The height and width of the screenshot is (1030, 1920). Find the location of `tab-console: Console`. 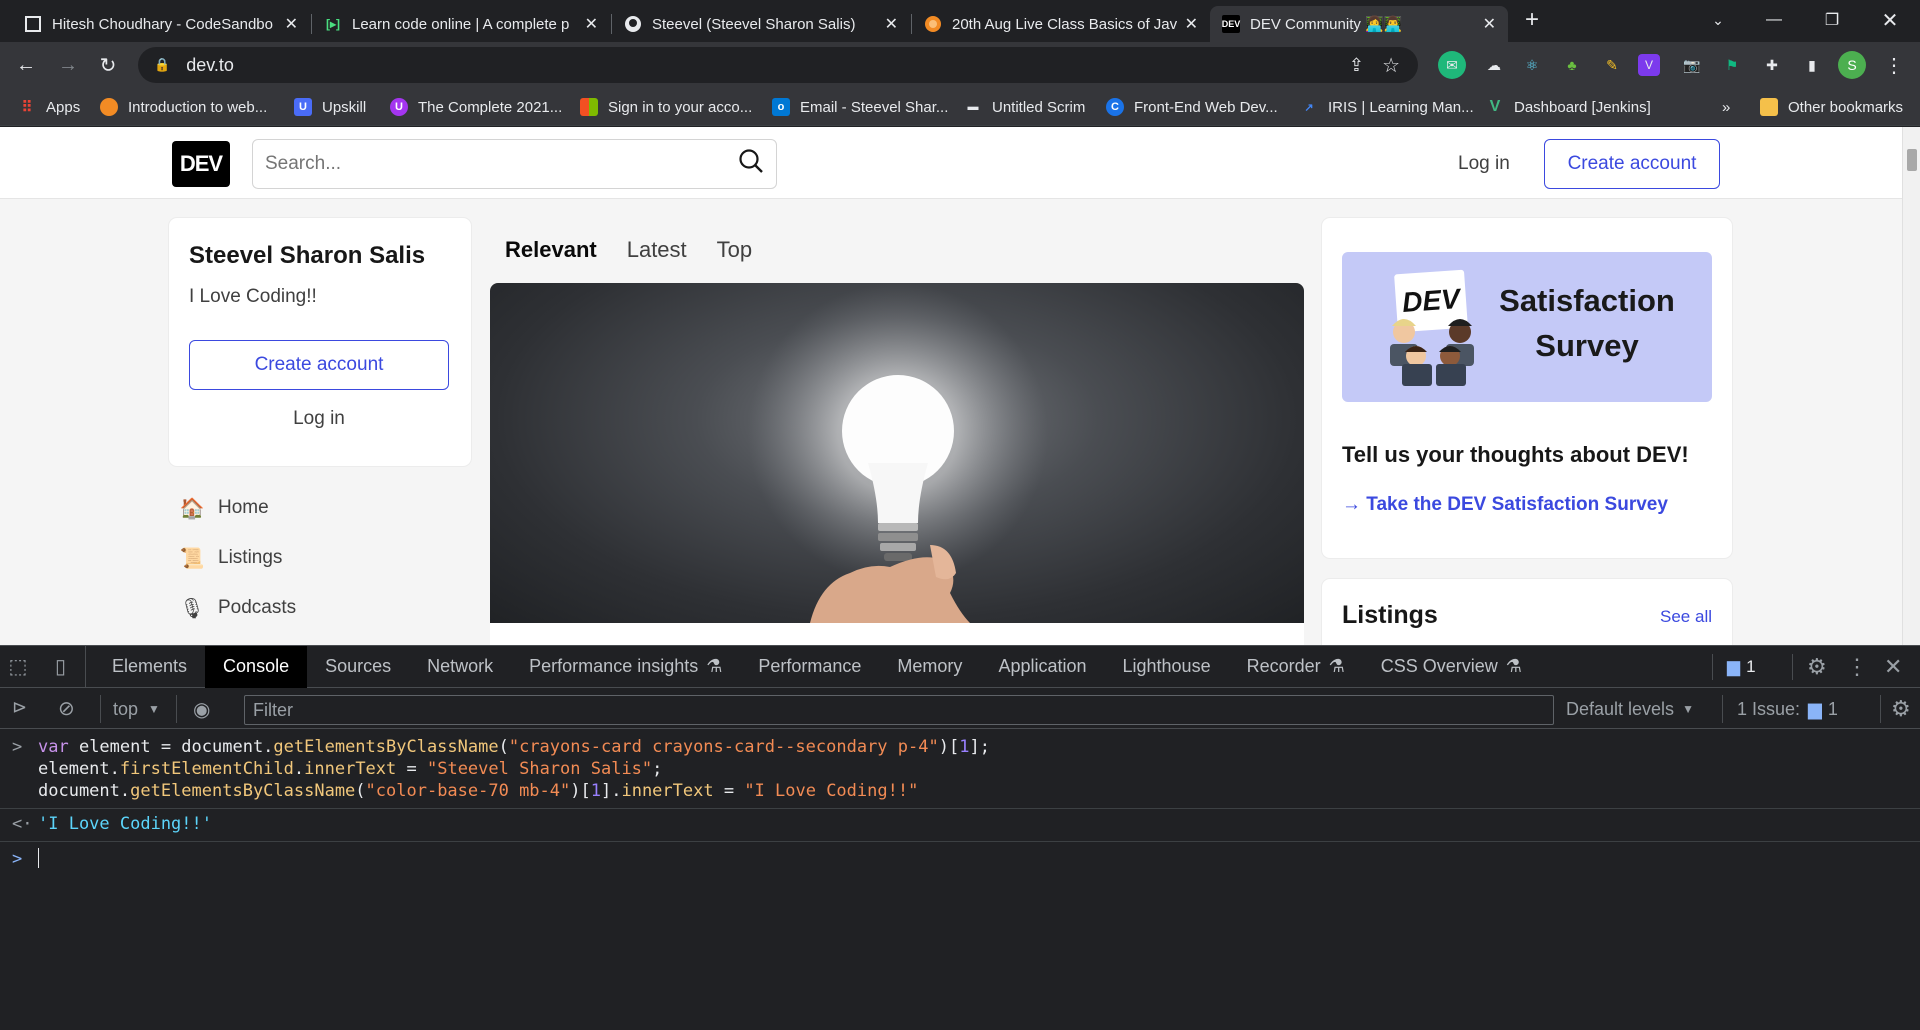

tab-console: Console is located at coordinates (256, 666).